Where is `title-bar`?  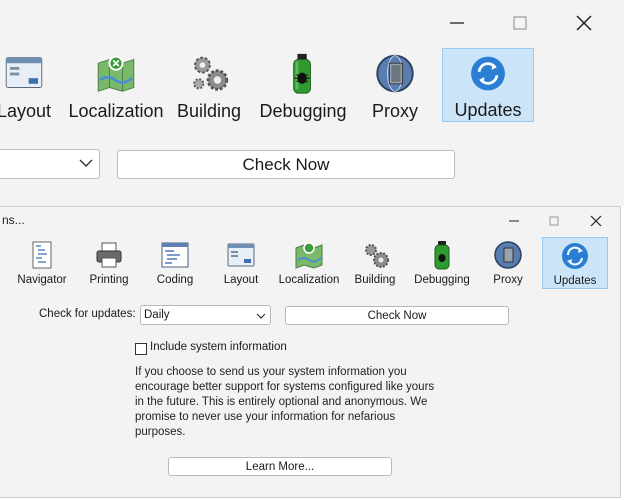 title-bar is located at coordinates (312, 23).